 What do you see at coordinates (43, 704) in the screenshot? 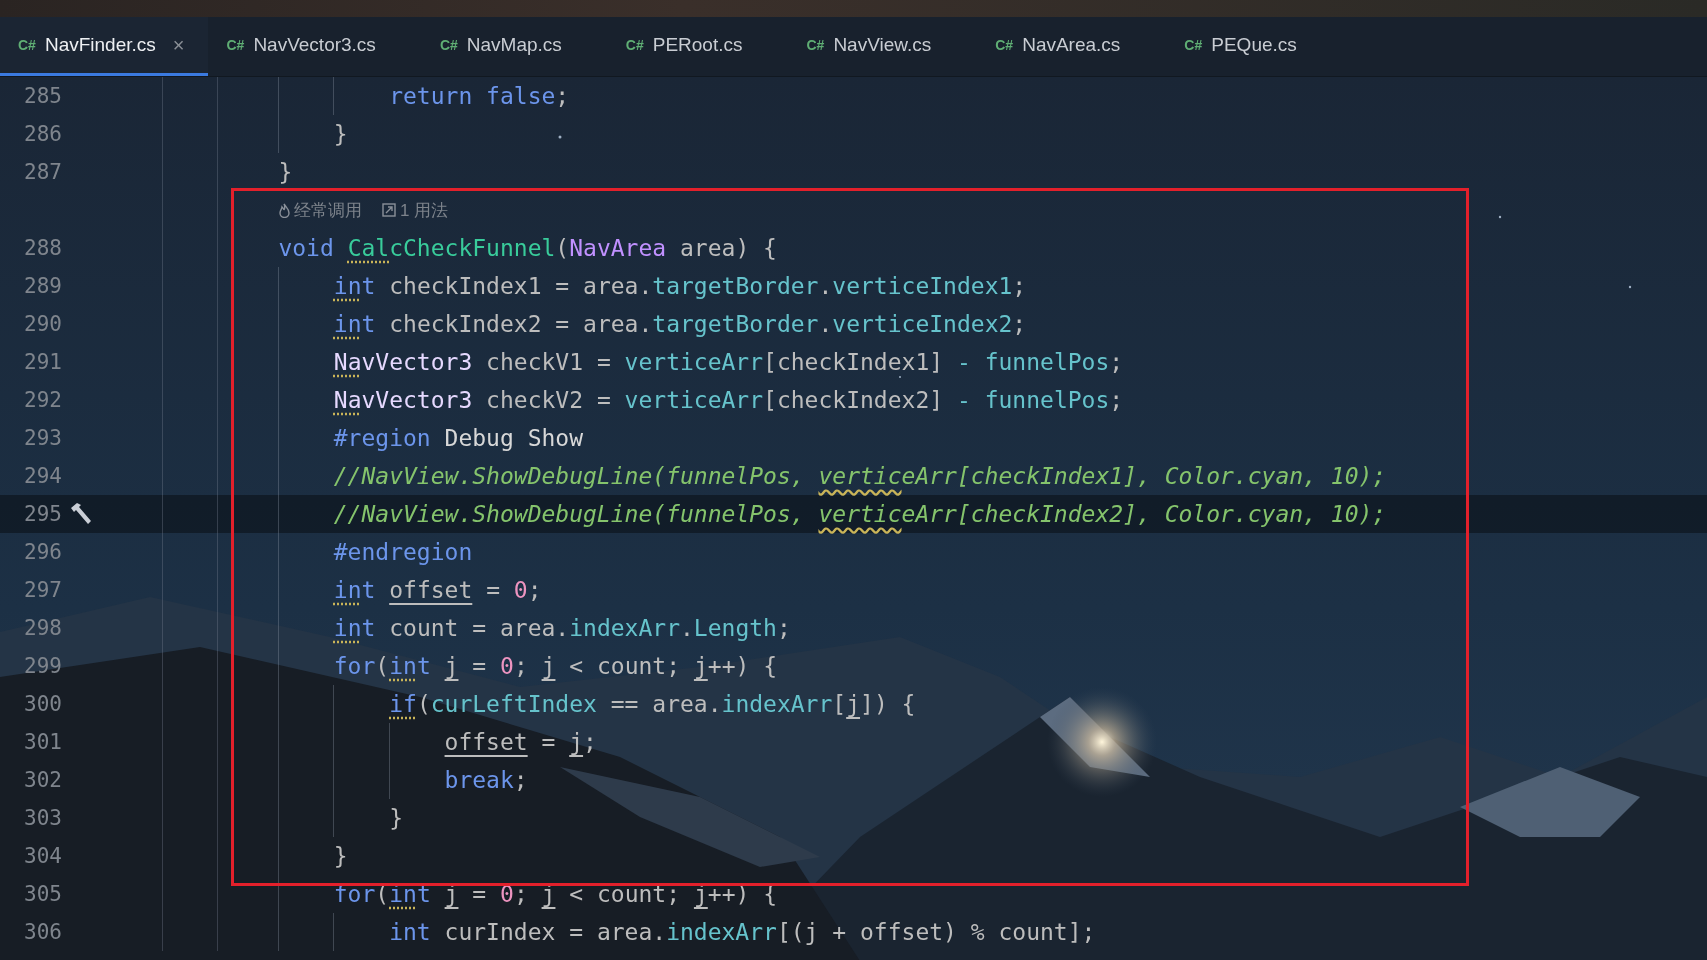
I see `line-number: 300` at bounding box center [43, 704].